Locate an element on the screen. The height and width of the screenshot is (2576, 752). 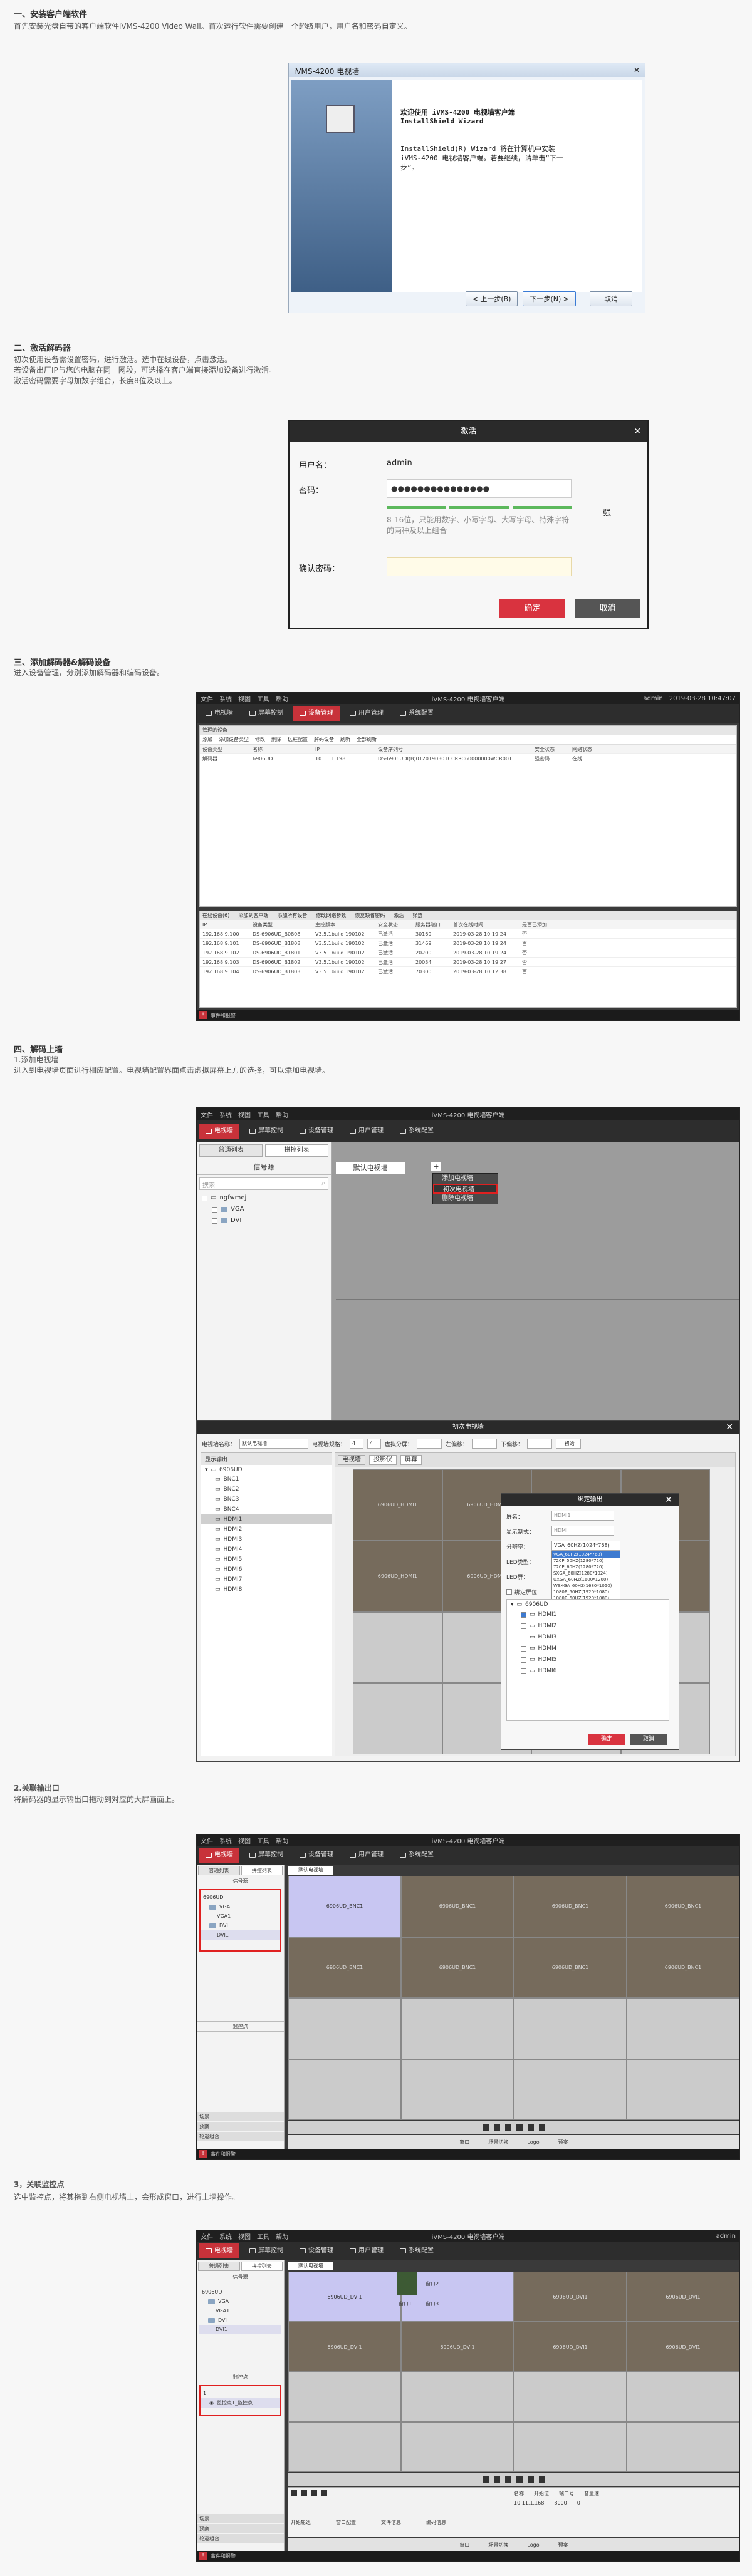
offset-left-input is located at coordinates (485, 1444).